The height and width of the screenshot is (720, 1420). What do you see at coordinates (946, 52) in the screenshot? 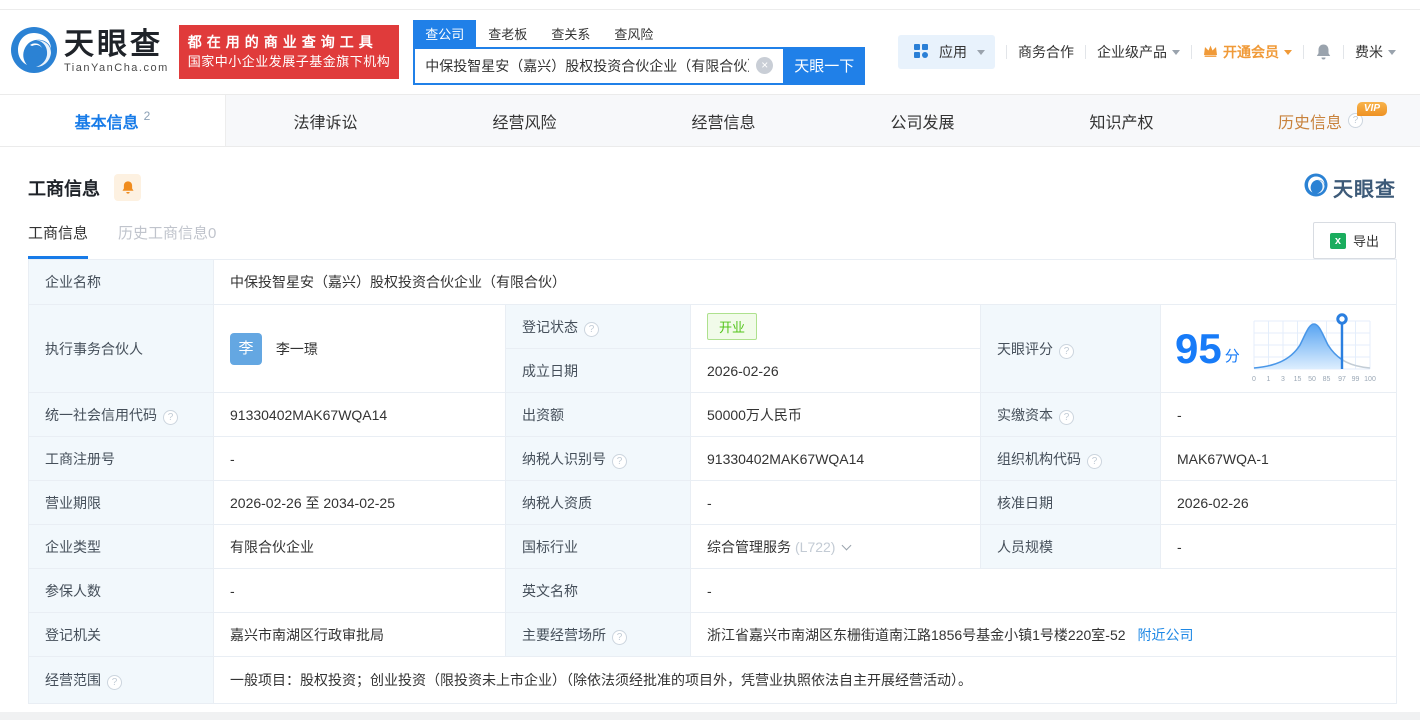
I see `apps-menu: 应用` at bounding box center [946, 52].